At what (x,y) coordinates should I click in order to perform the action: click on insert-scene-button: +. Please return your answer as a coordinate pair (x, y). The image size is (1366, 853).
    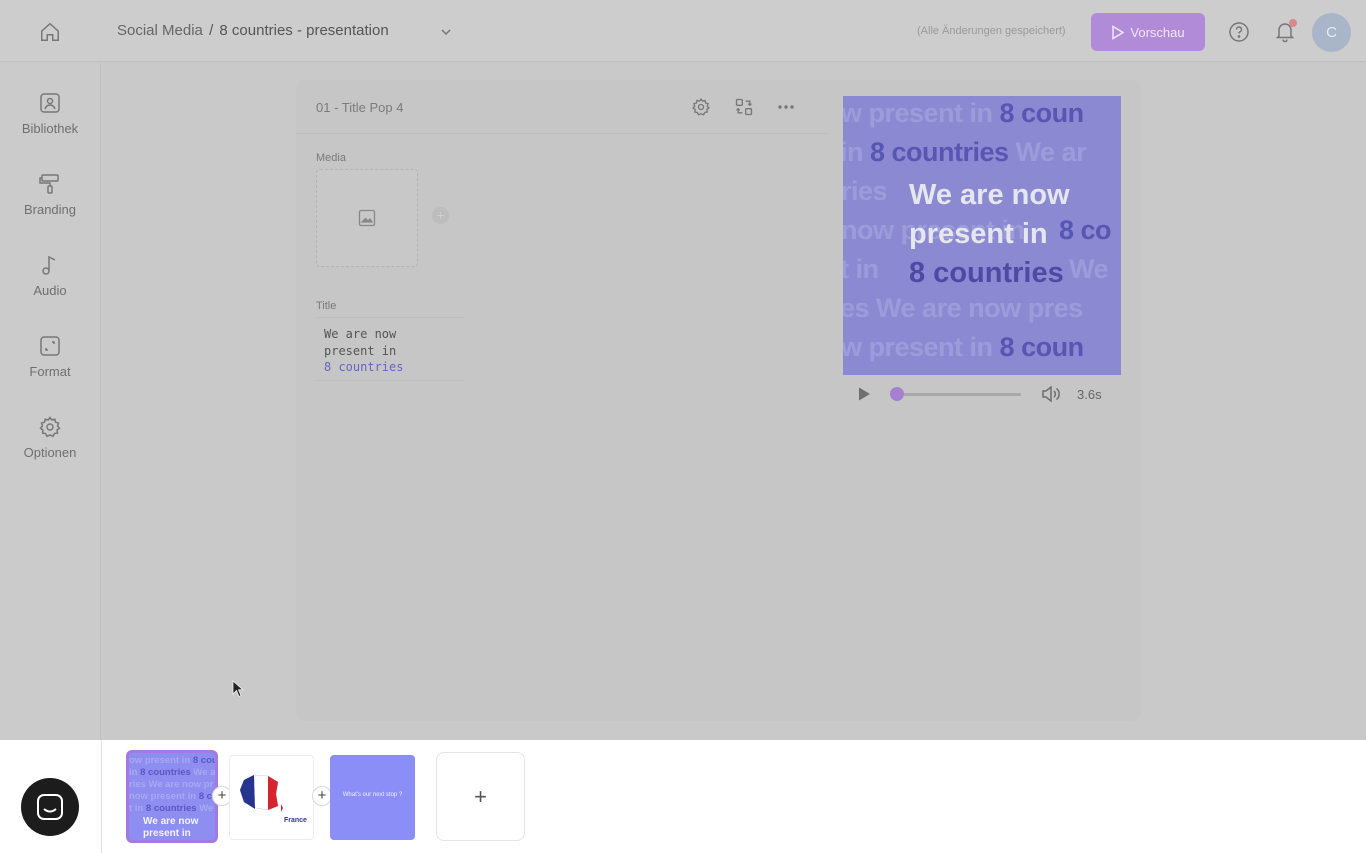
    Looking at the image, I should click on (322, 796).